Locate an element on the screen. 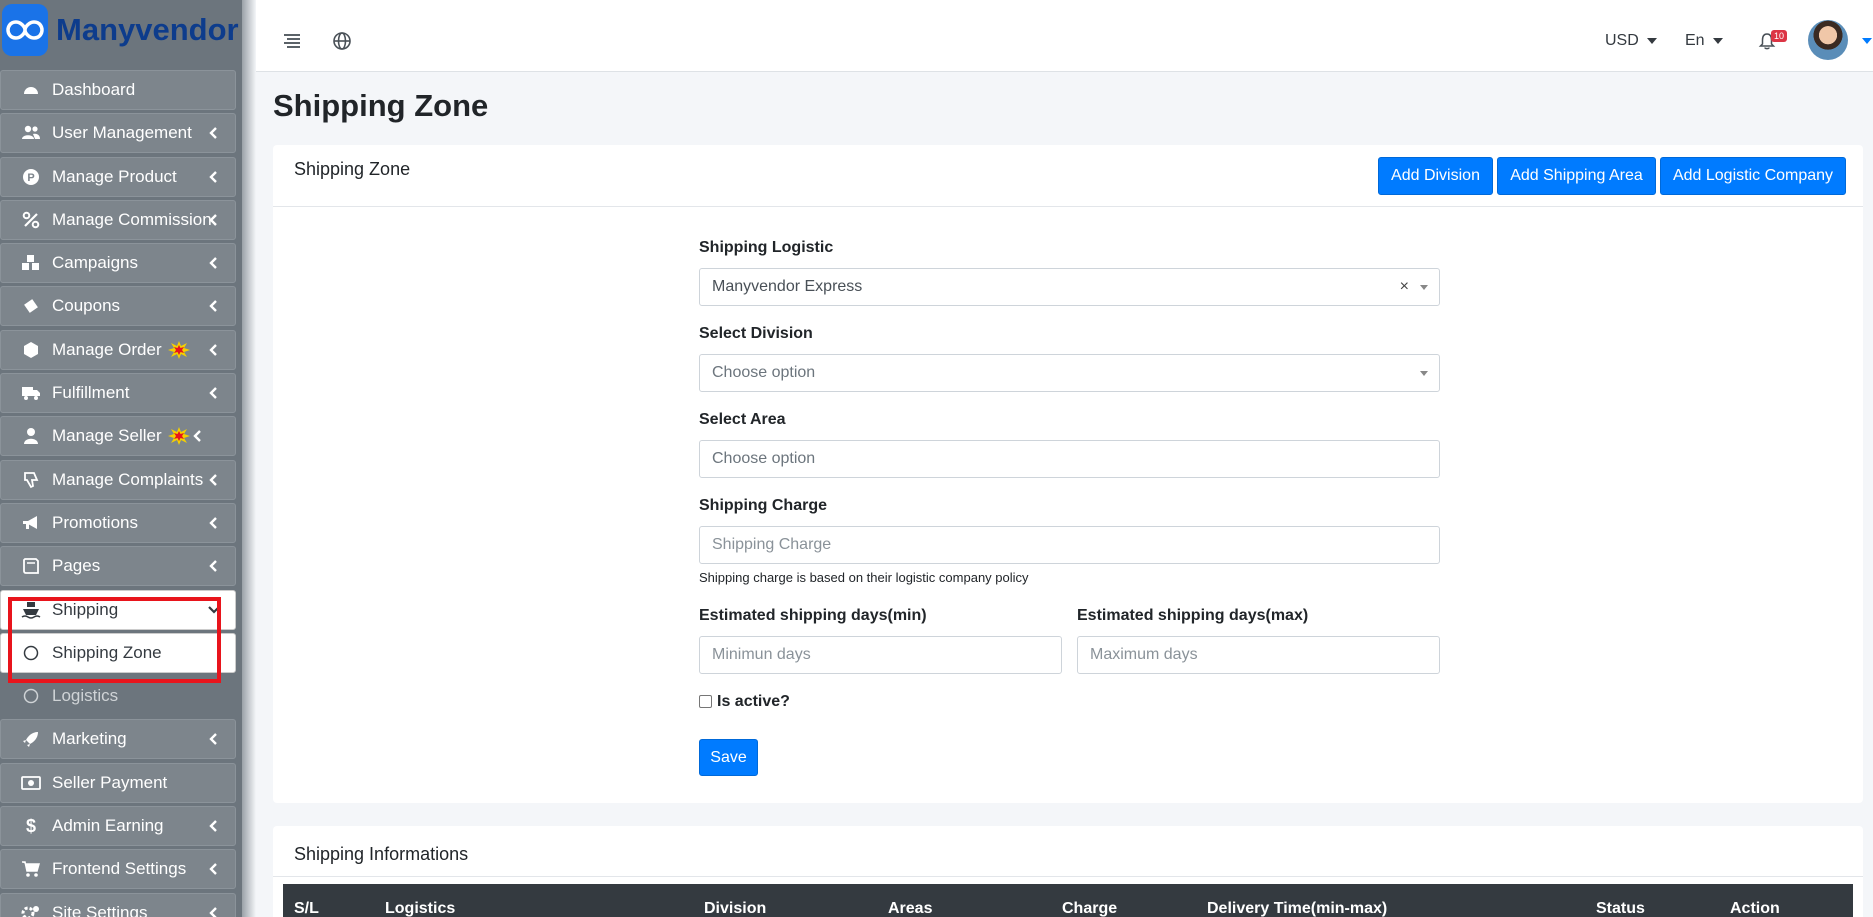  column-header-division: Division is located at coordinates (735, 908).